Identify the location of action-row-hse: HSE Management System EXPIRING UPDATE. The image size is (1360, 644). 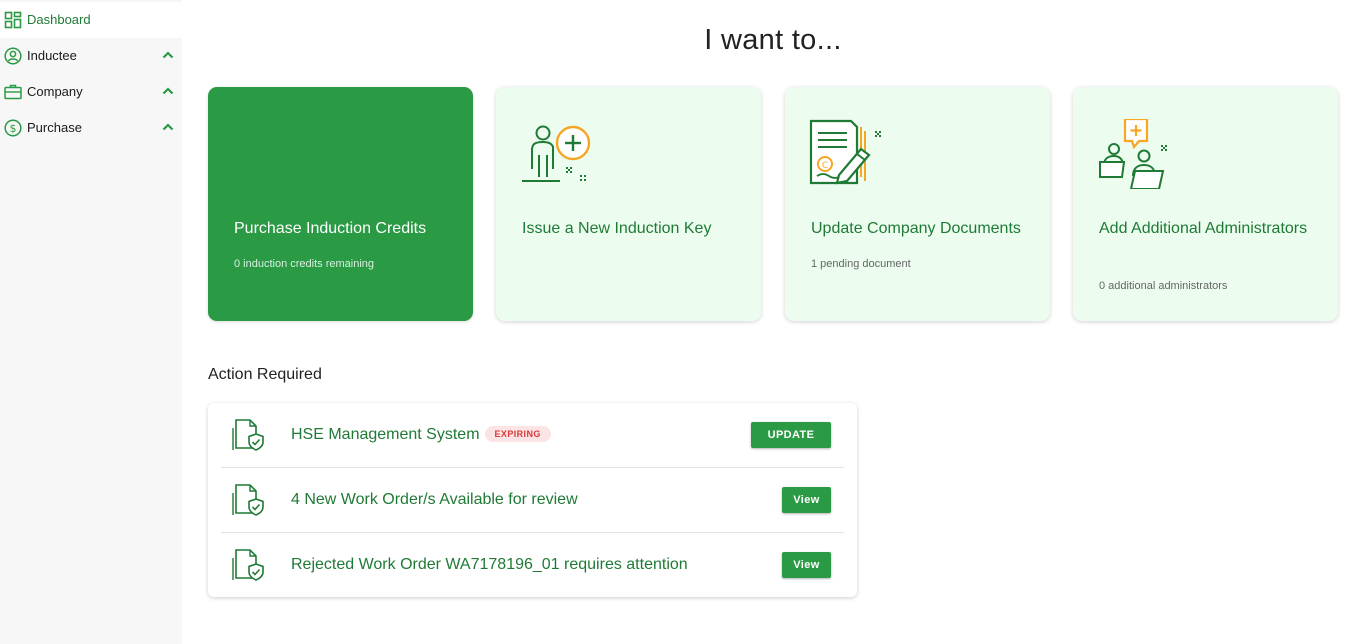
(532, 435).